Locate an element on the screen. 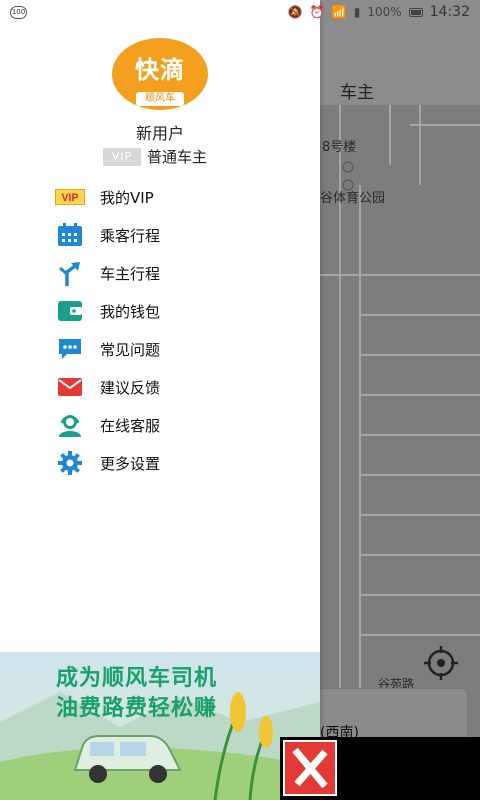 The height and width of the screenshot is (800, 480). menu-label: 车主行程 is located at coordinates (130, 273).